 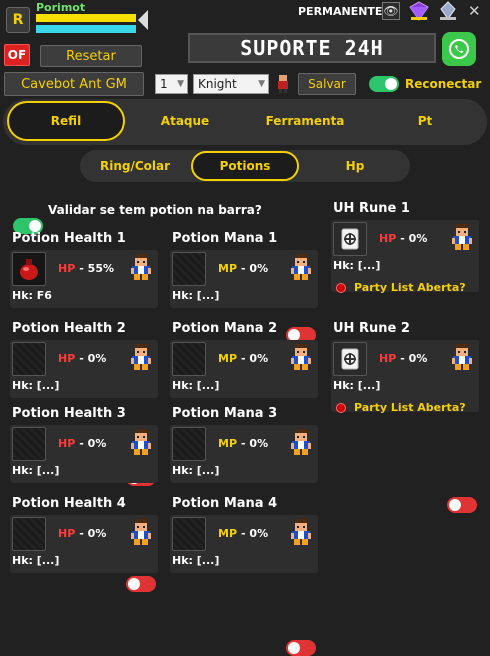 I want to click on potion-health-4-slot, so click(x=29, y=534).